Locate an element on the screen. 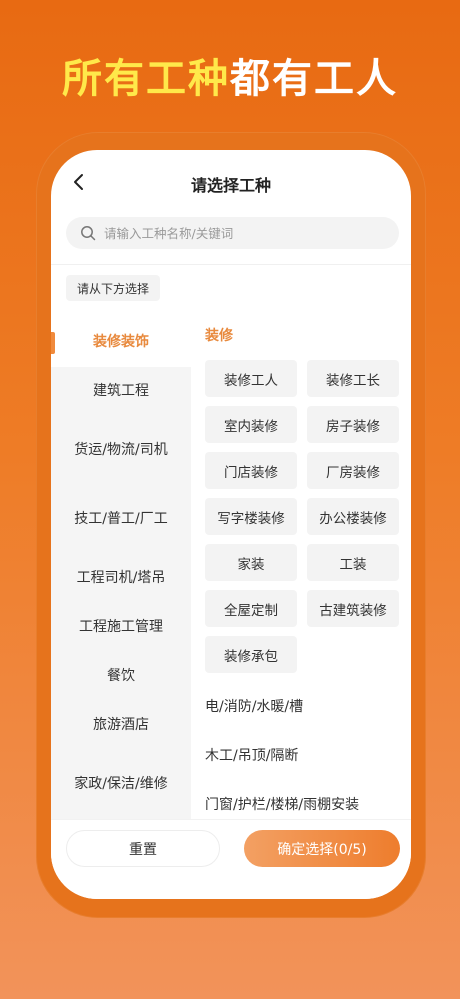 The height and width of the screenshot is (999, 460). page-title: 请选择工种 is located at coordinates (230, 185).